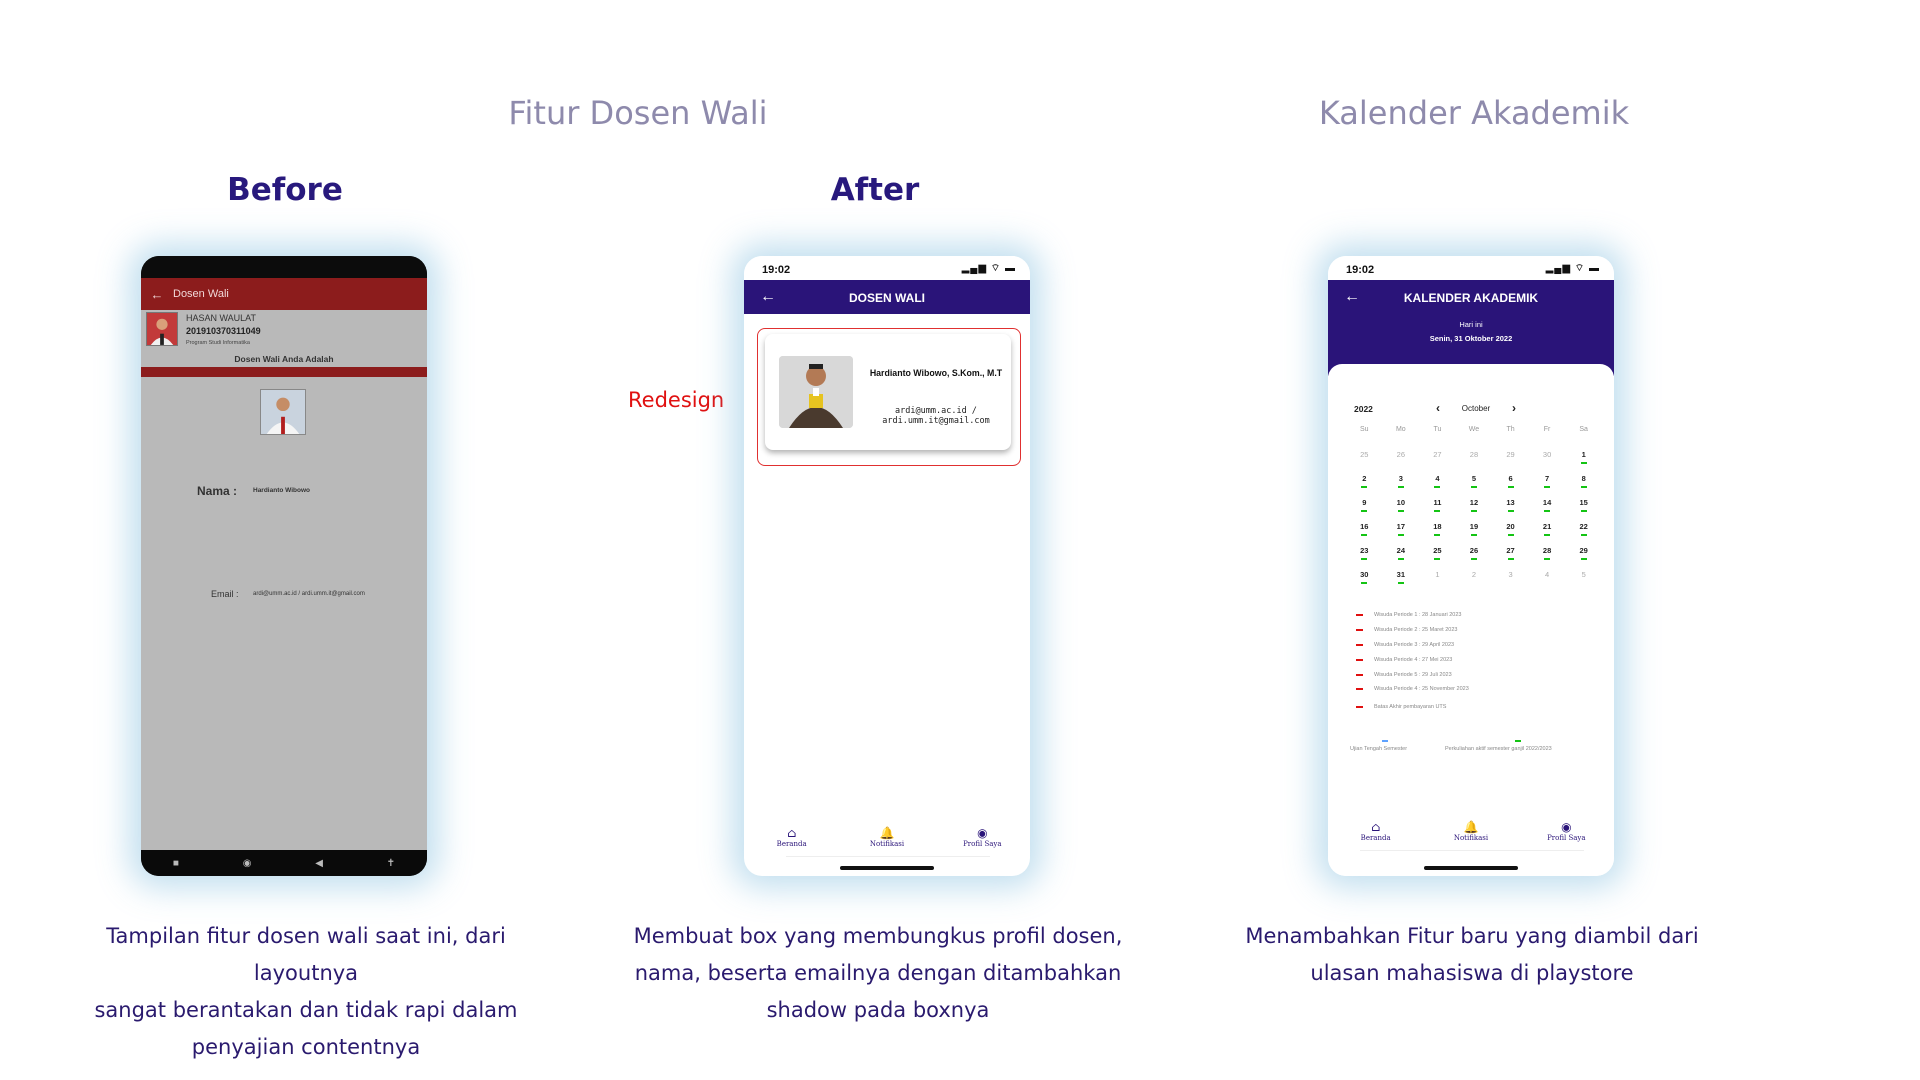 The height and width of the screenshot is (1080, 1920). Describe the element at coordinates (1471, 298) in the screenshot. I see `app-bar-title: KALENDER AKADEMIK` at that location.